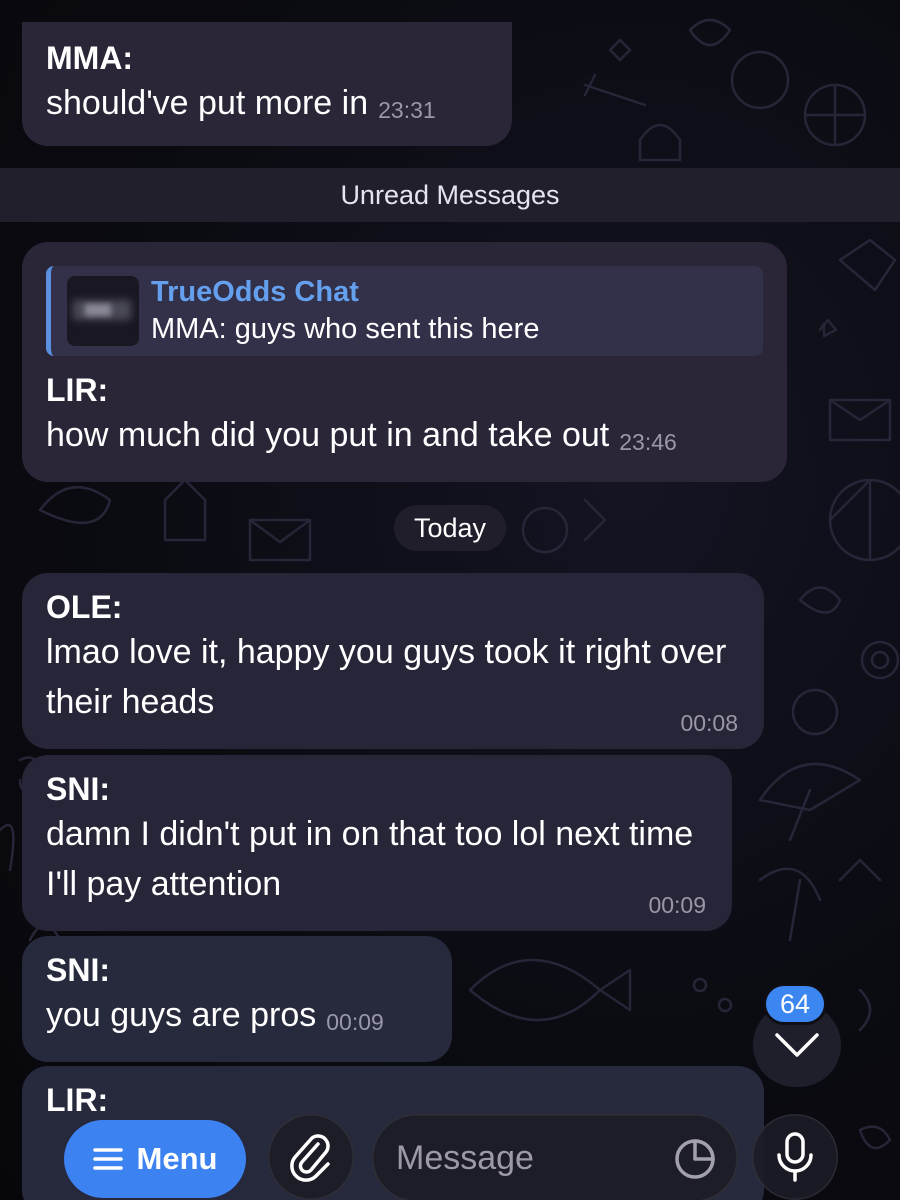 The width and height of the screenshot is (900, 1200). What do you see at coordinates (103, 311) in the screenshot?
I see `reply-thumbnail` at bounding box center [103, 311].